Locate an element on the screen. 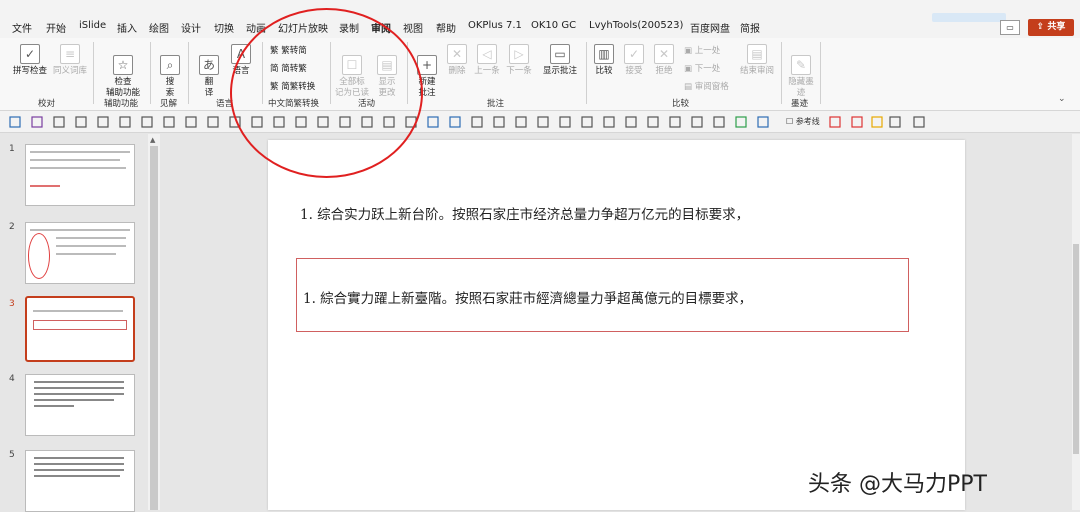  menu-help: 帮助 is located at coordinates (446, 27).